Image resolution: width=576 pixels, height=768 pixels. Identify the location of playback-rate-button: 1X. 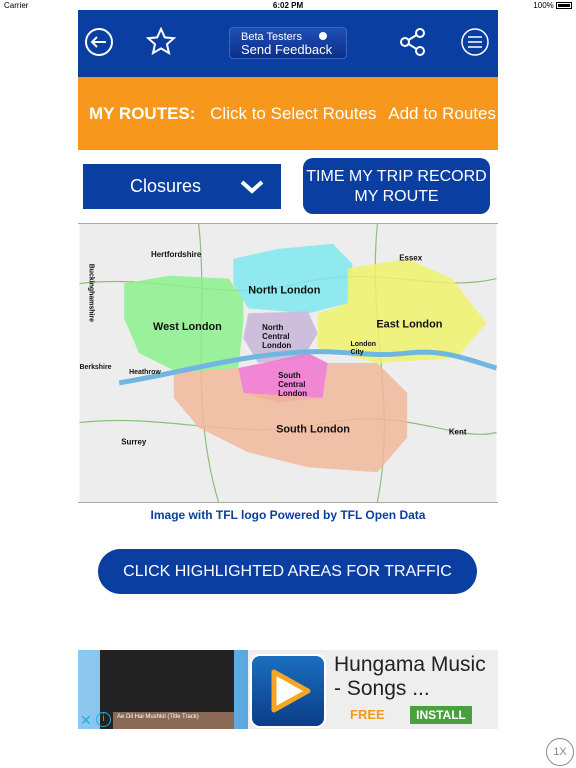
(560, 752).